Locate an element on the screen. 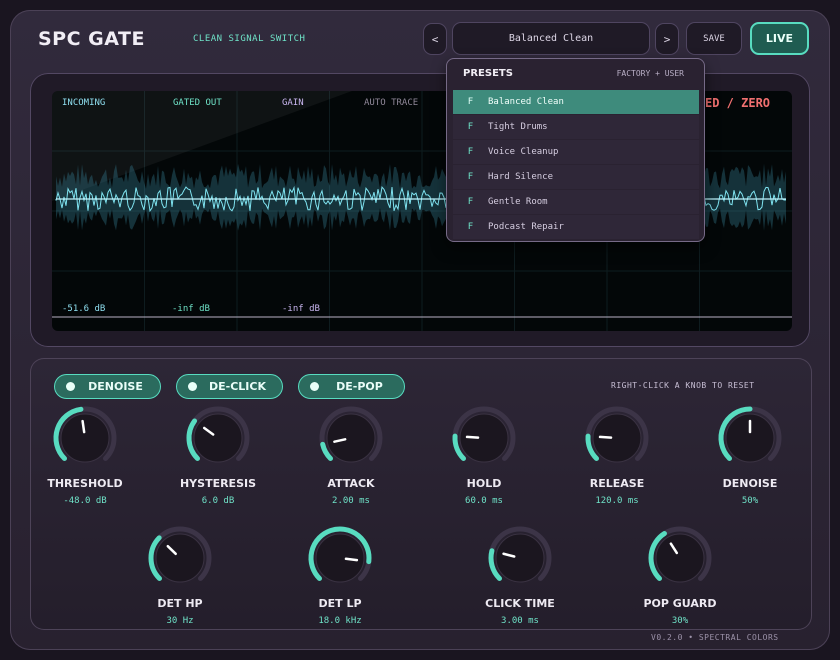 This screenshot has height=660, width=840. knob-det-hp is located at coordinates (180, 560).